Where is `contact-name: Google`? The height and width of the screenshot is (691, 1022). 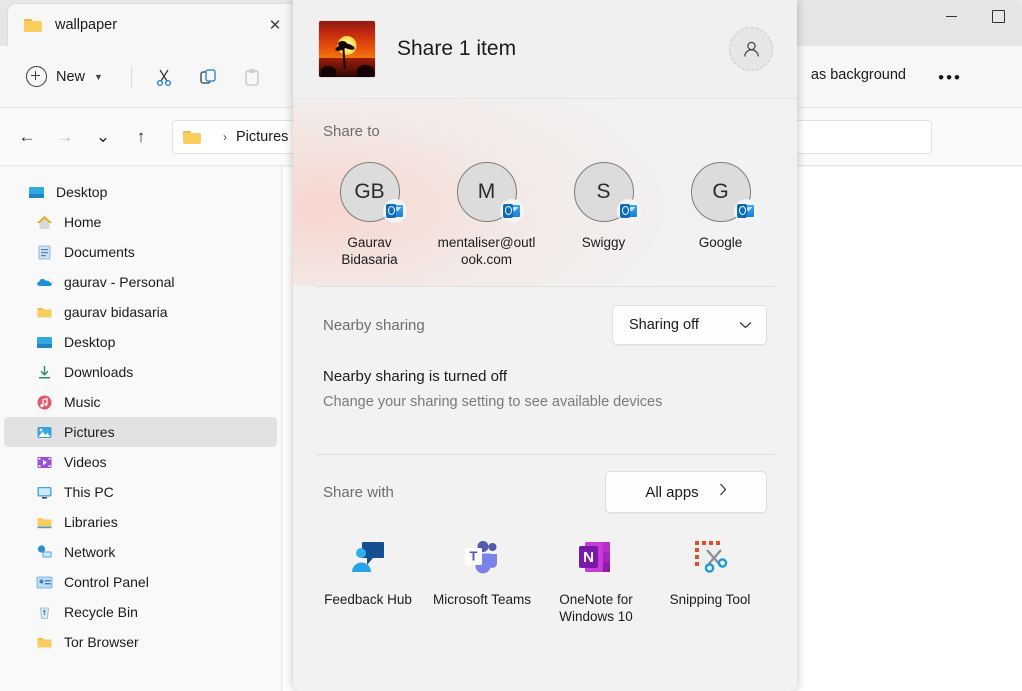
contact-name: Google is located at coordinates (720, 242).